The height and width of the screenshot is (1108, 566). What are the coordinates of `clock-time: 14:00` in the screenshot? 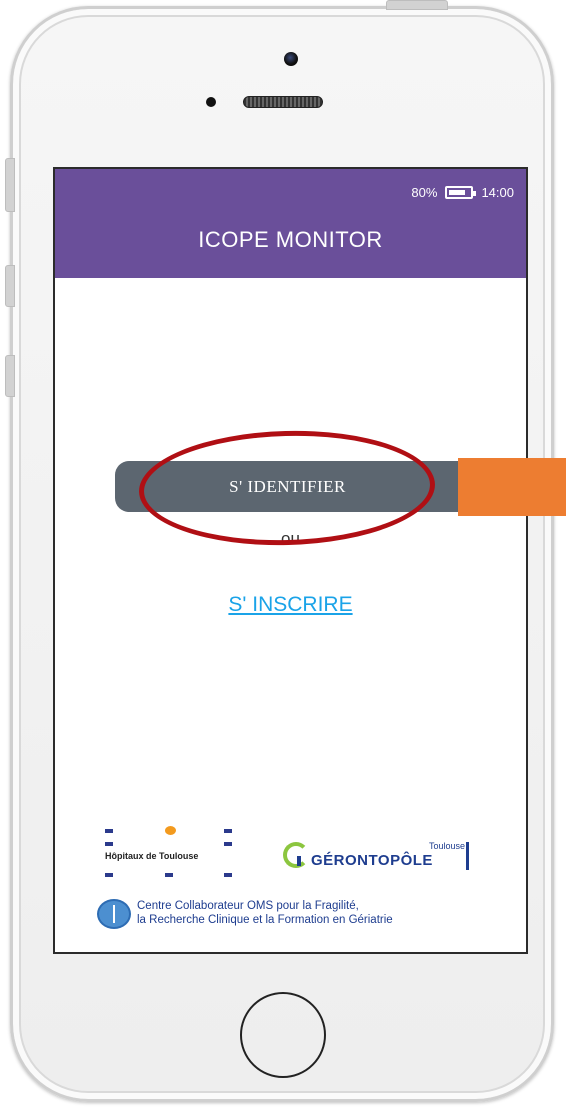 It's located at (497, 192).